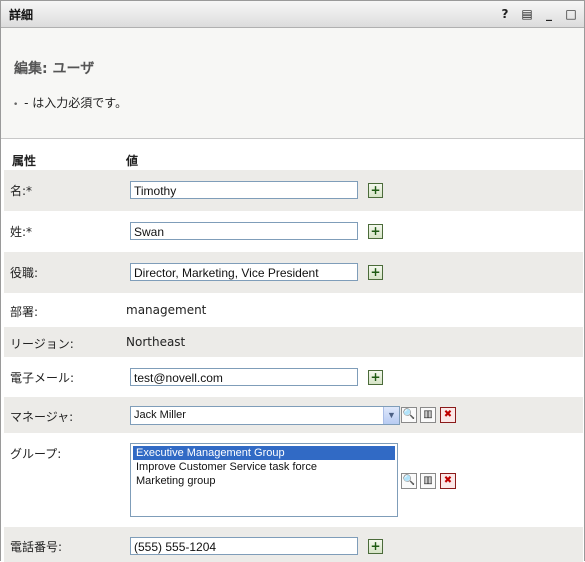  I want to click on title-label: 役職:, so click(24, 273).